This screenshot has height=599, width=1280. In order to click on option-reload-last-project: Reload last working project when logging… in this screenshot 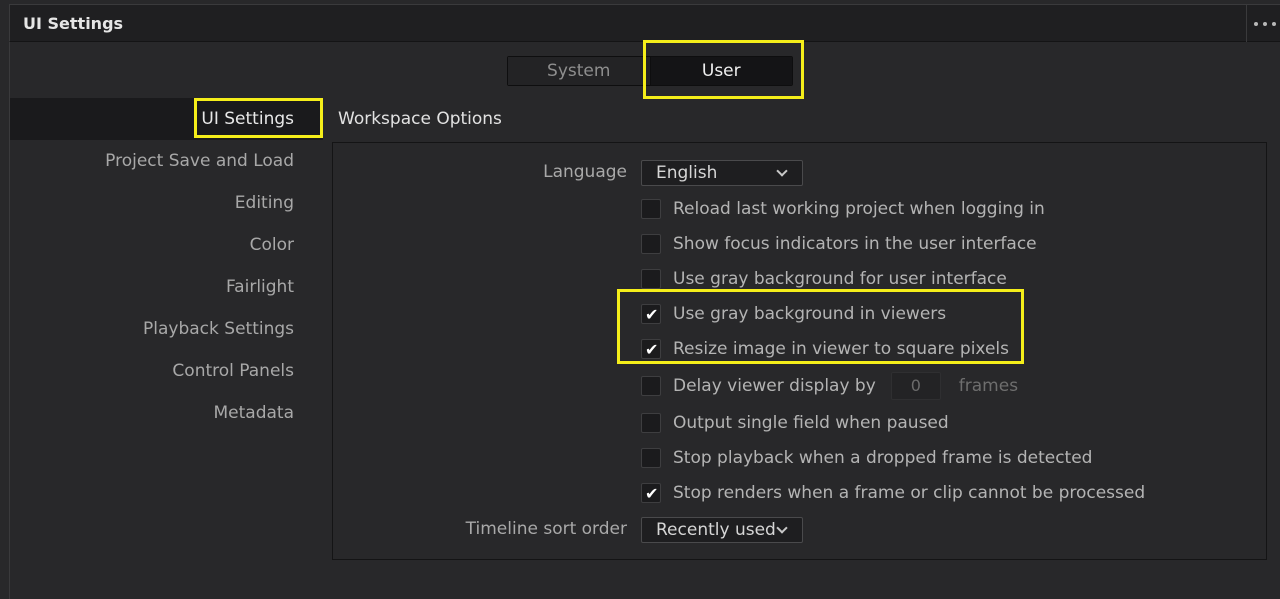, I will do `click(843, 209)`.